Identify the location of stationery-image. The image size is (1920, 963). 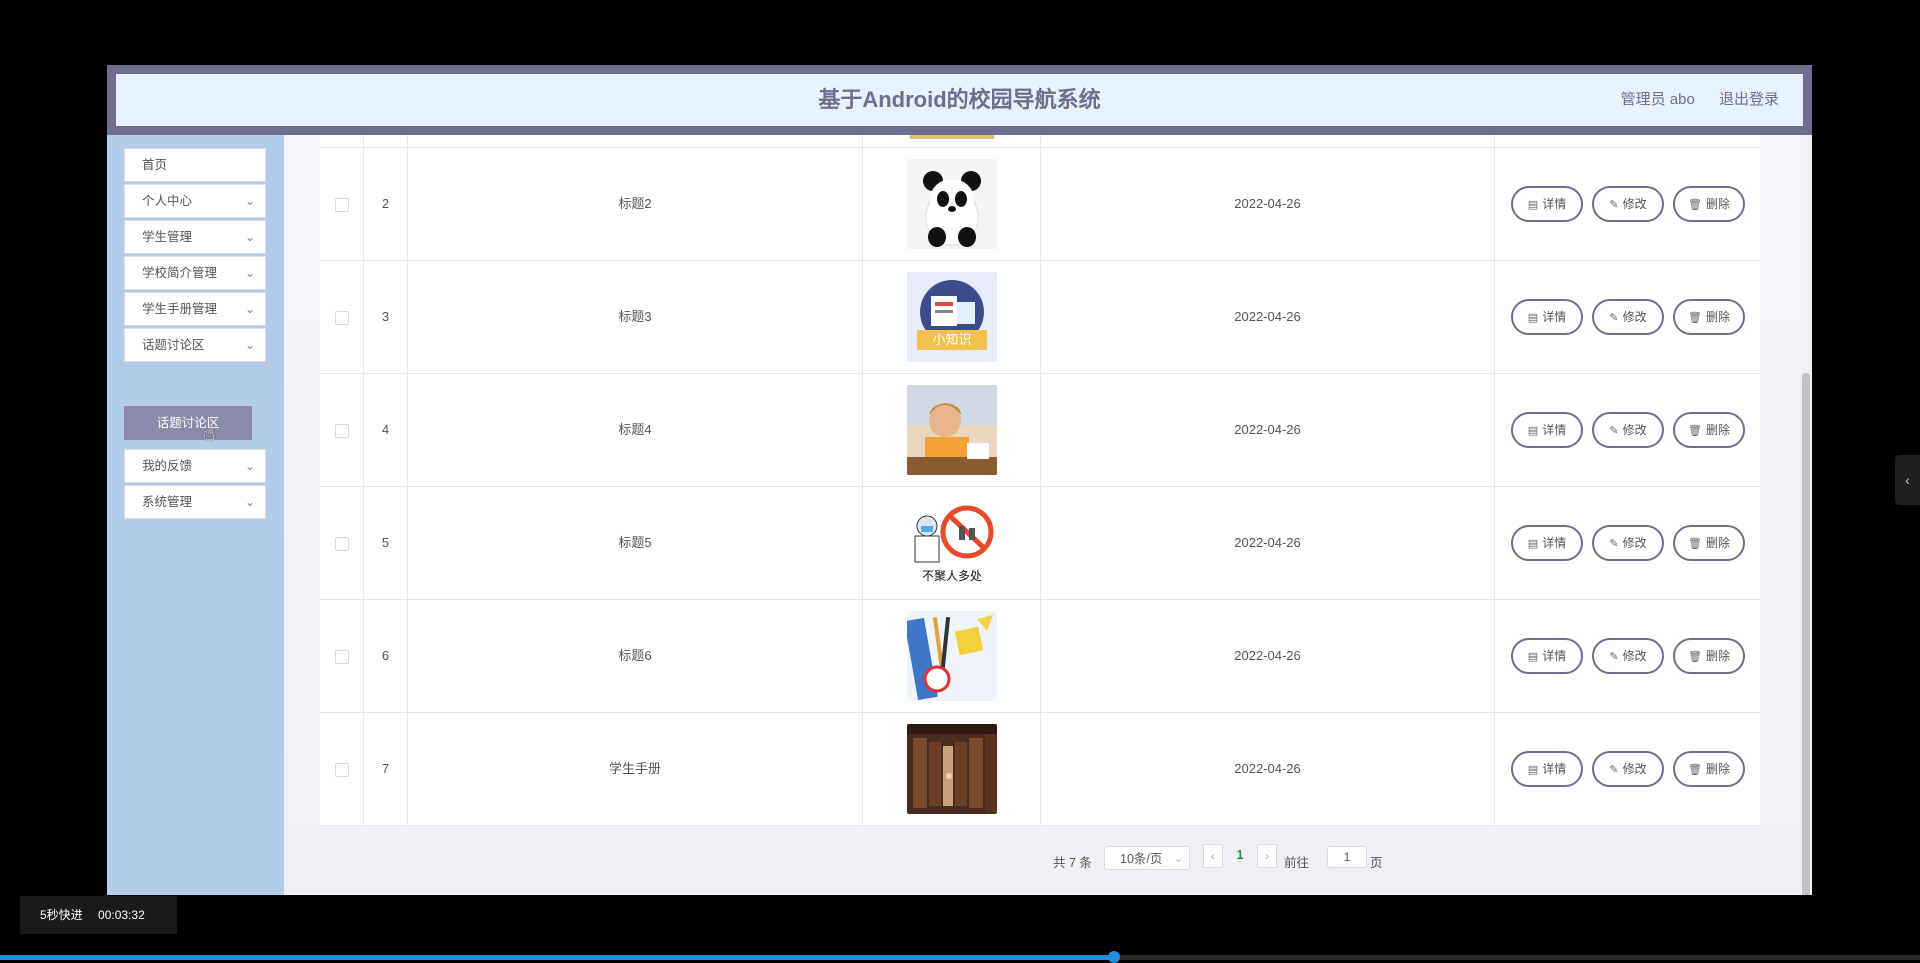
(952, 655).